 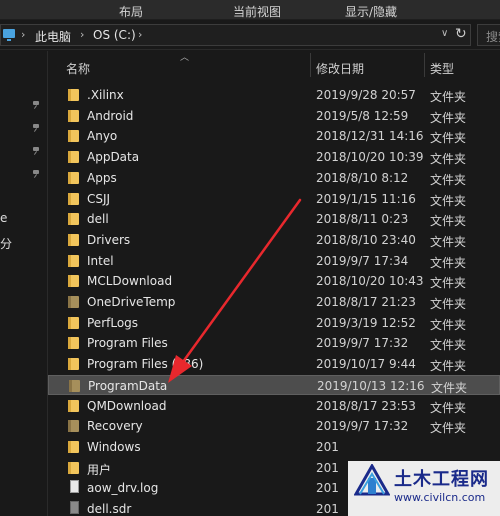 I want to click on file-name: QMDownload, so click(x=127, y=405).